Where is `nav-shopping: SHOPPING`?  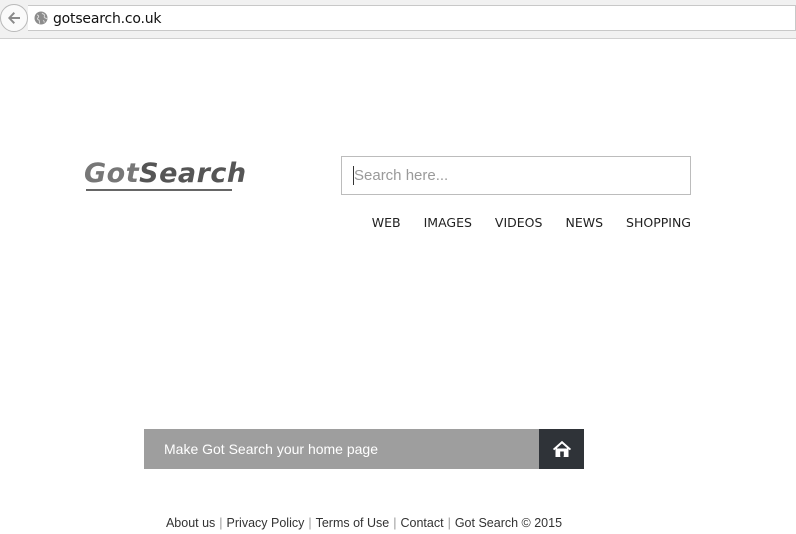
nav-shopping: SHOPPING is located at coordinates (658, 222).